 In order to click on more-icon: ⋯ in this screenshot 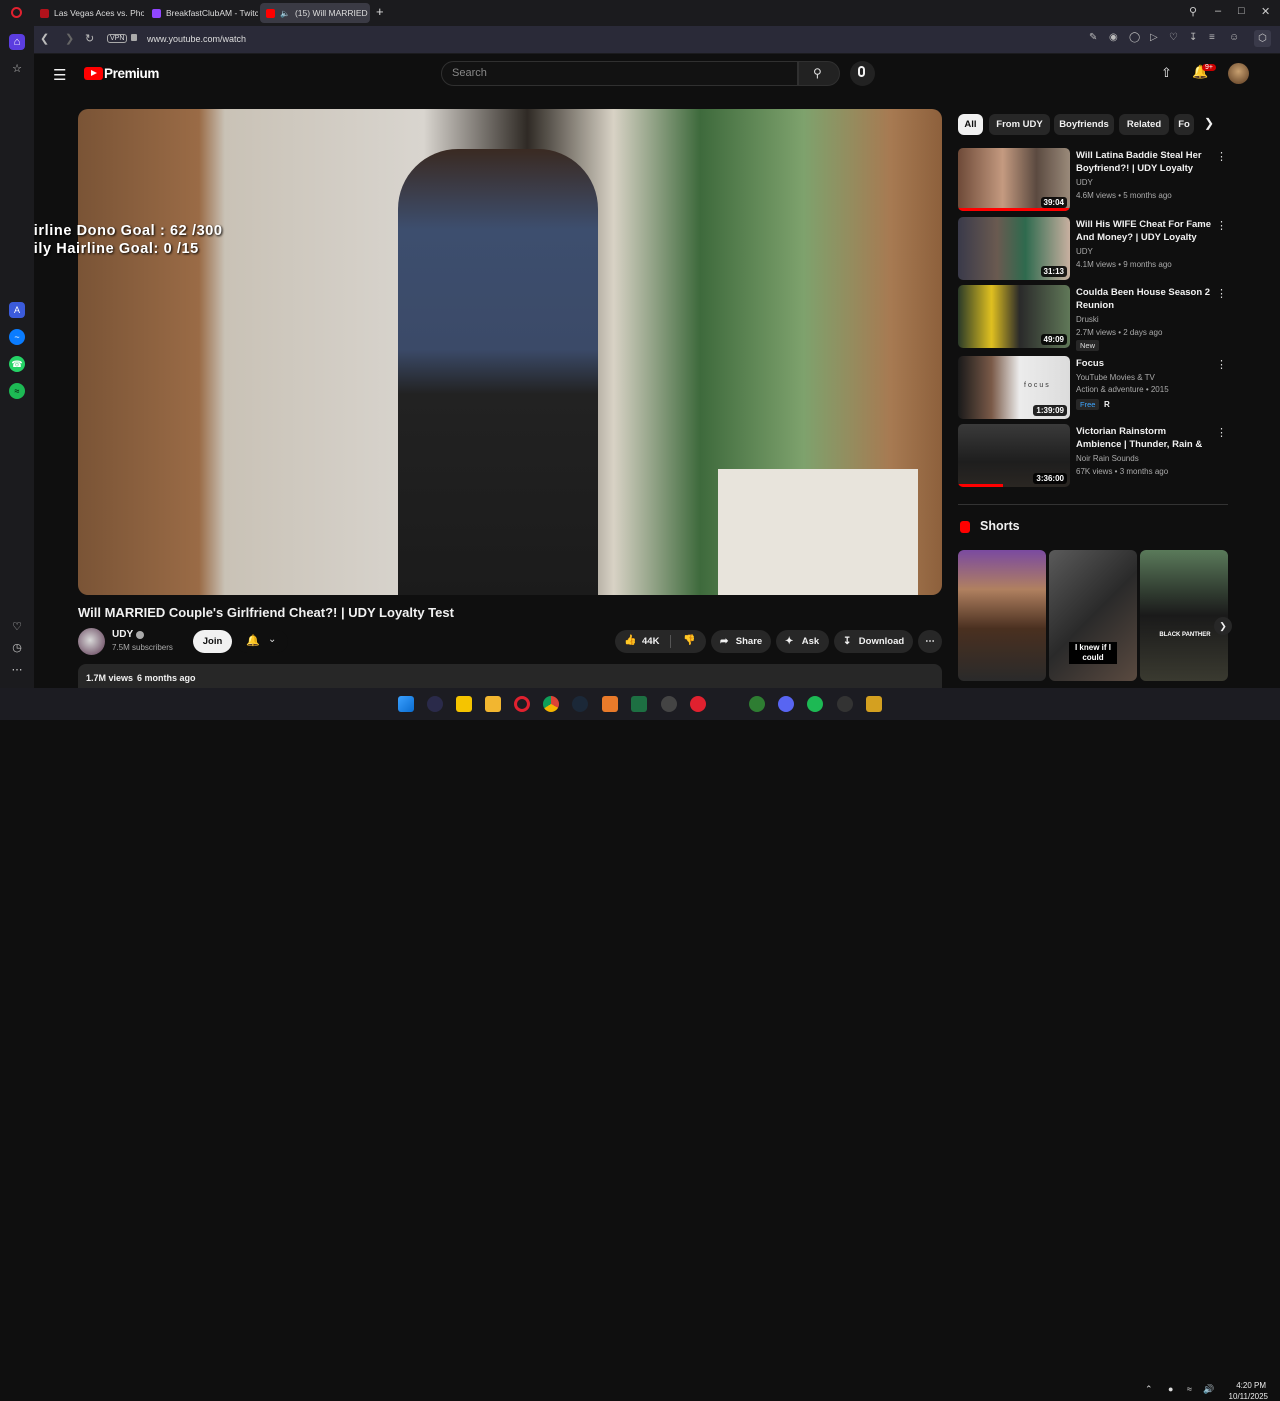, I will do `click(17, 670)`.